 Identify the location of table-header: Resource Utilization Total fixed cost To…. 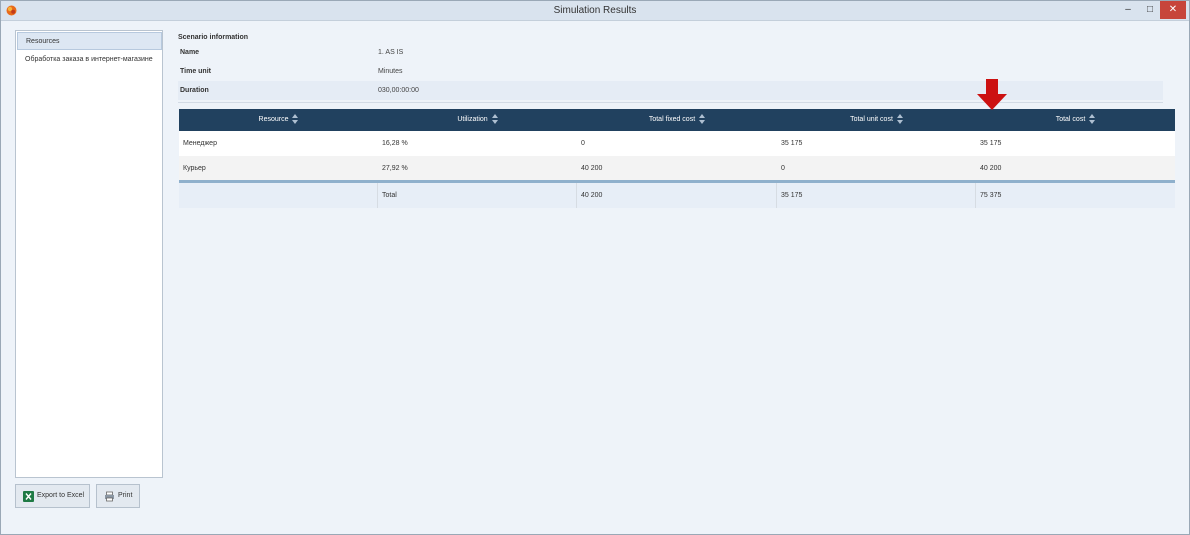
(677, 120).